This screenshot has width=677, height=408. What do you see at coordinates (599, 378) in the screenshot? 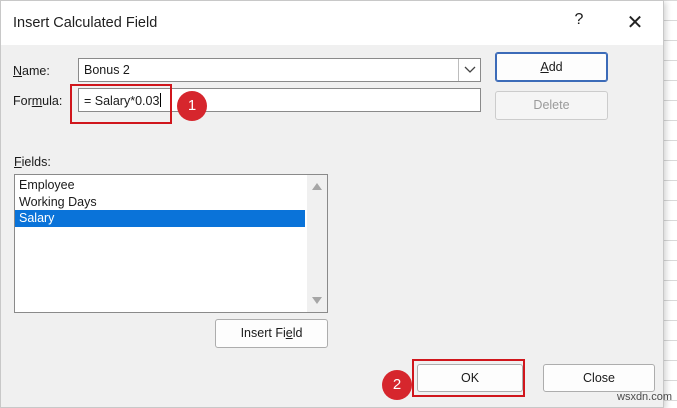
I see `close-button: Close` at bounding box center [599, 378].